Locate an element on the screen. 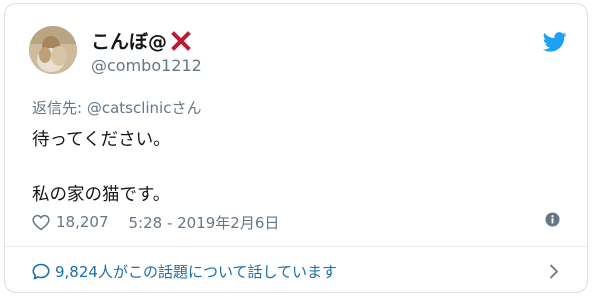 The width and height of the screenshot is (593, 297). tweet-text-line: 待ってください。 is located at coordinates (101, 140).